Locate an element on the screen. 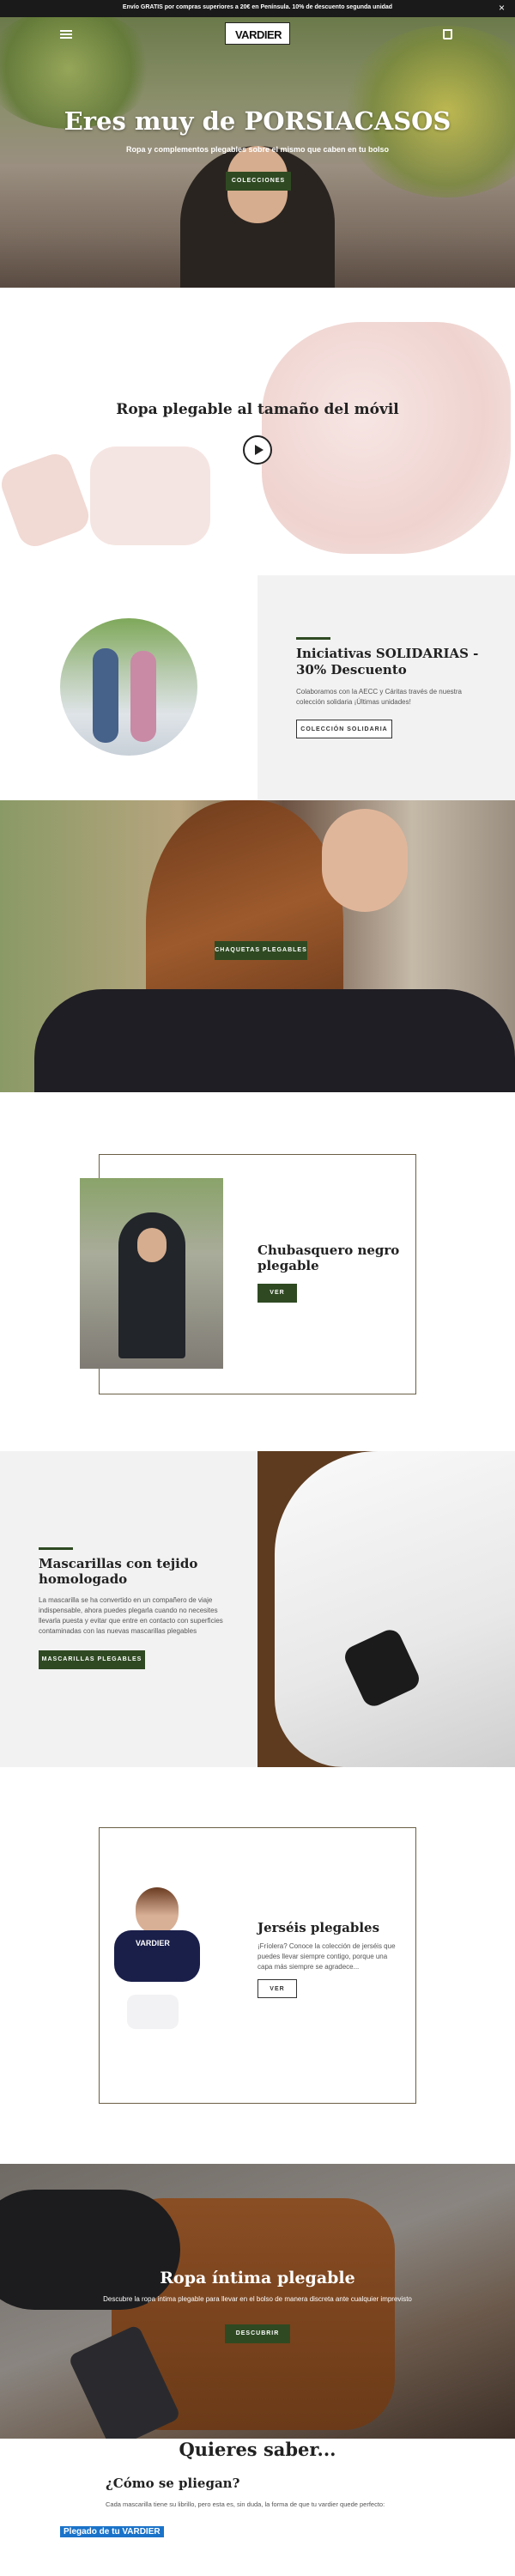  video-section: Ropa plegable al tamaño del móvil is located at coordinates (257, 431).